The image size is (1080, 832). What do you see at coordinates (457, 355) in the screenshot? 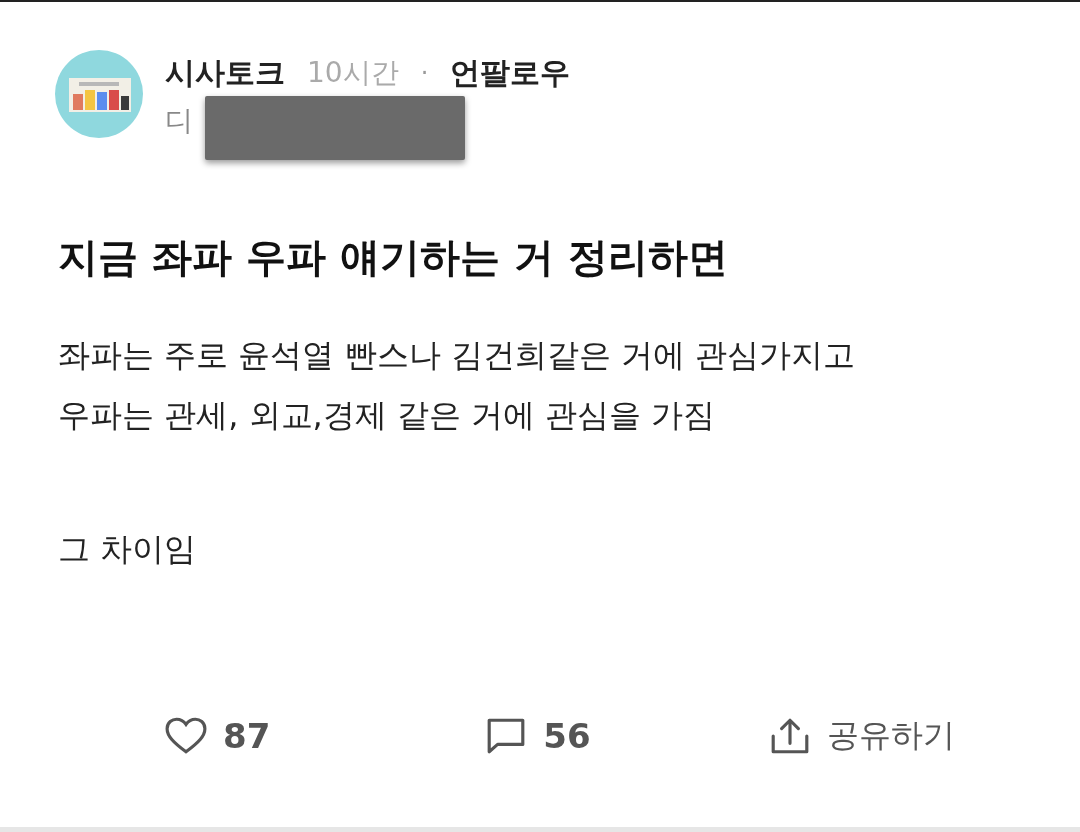
I see `post-text: 좌파는 주로 윤석열 빤스나 김건희같은 거에 관심가지고` at bounding box center [457, 355].